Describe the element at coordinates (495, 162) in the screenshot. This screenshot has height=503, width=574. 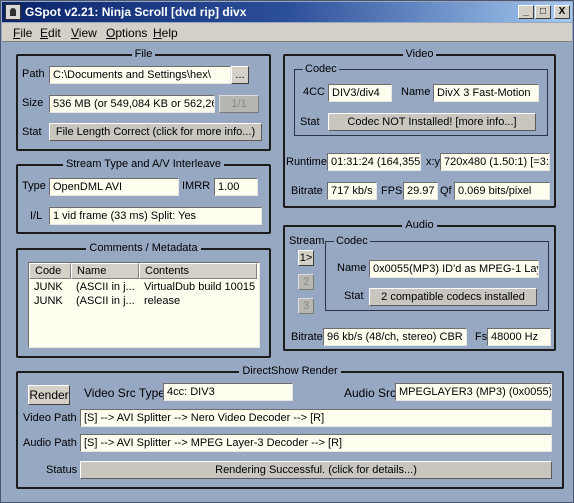
I see `resolution-field: 720x480 (1.50:1) [=3:` at that location.